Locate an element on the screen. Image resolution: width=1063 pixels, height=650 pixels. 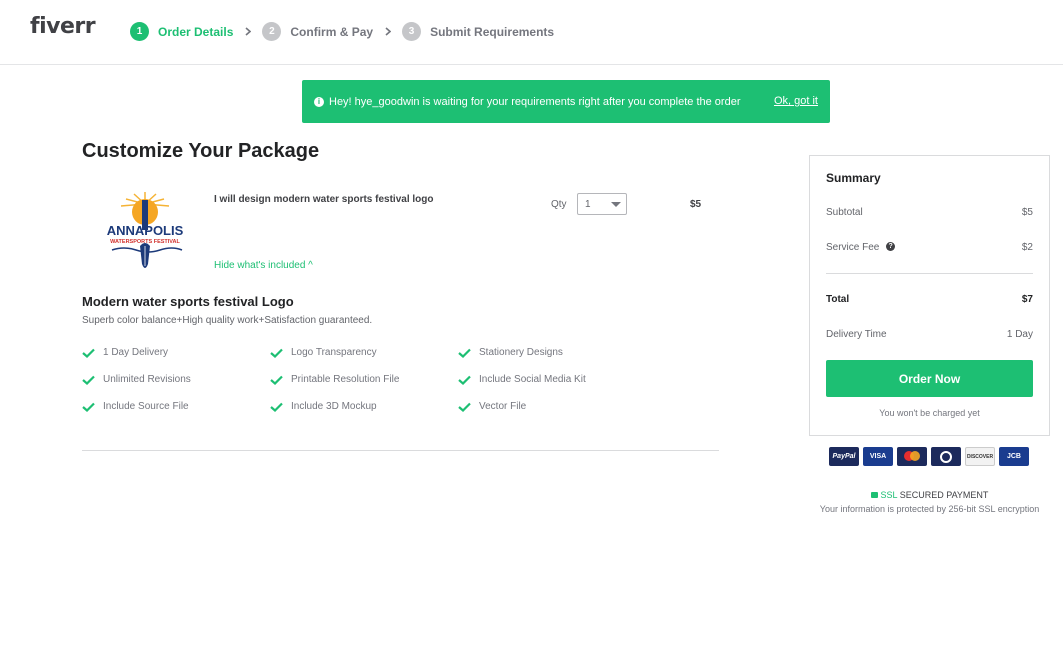
ssl-text: SECURED PAYMENT is located at coordinates (944, 495).